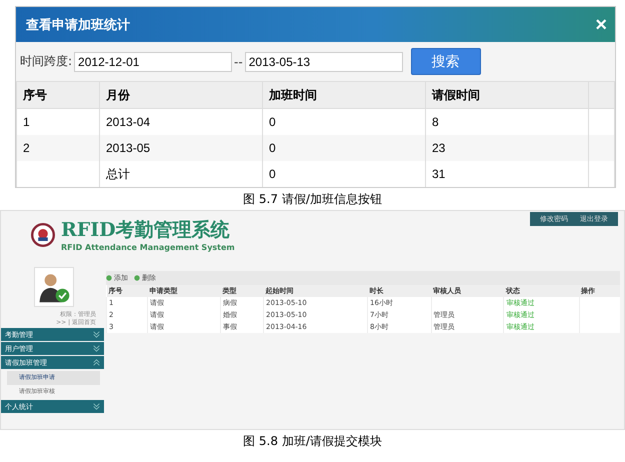  What do you see at coordinates (507, 174) in the screenshot?
I see `table-cell: 31` at bounding box center [507, 174].